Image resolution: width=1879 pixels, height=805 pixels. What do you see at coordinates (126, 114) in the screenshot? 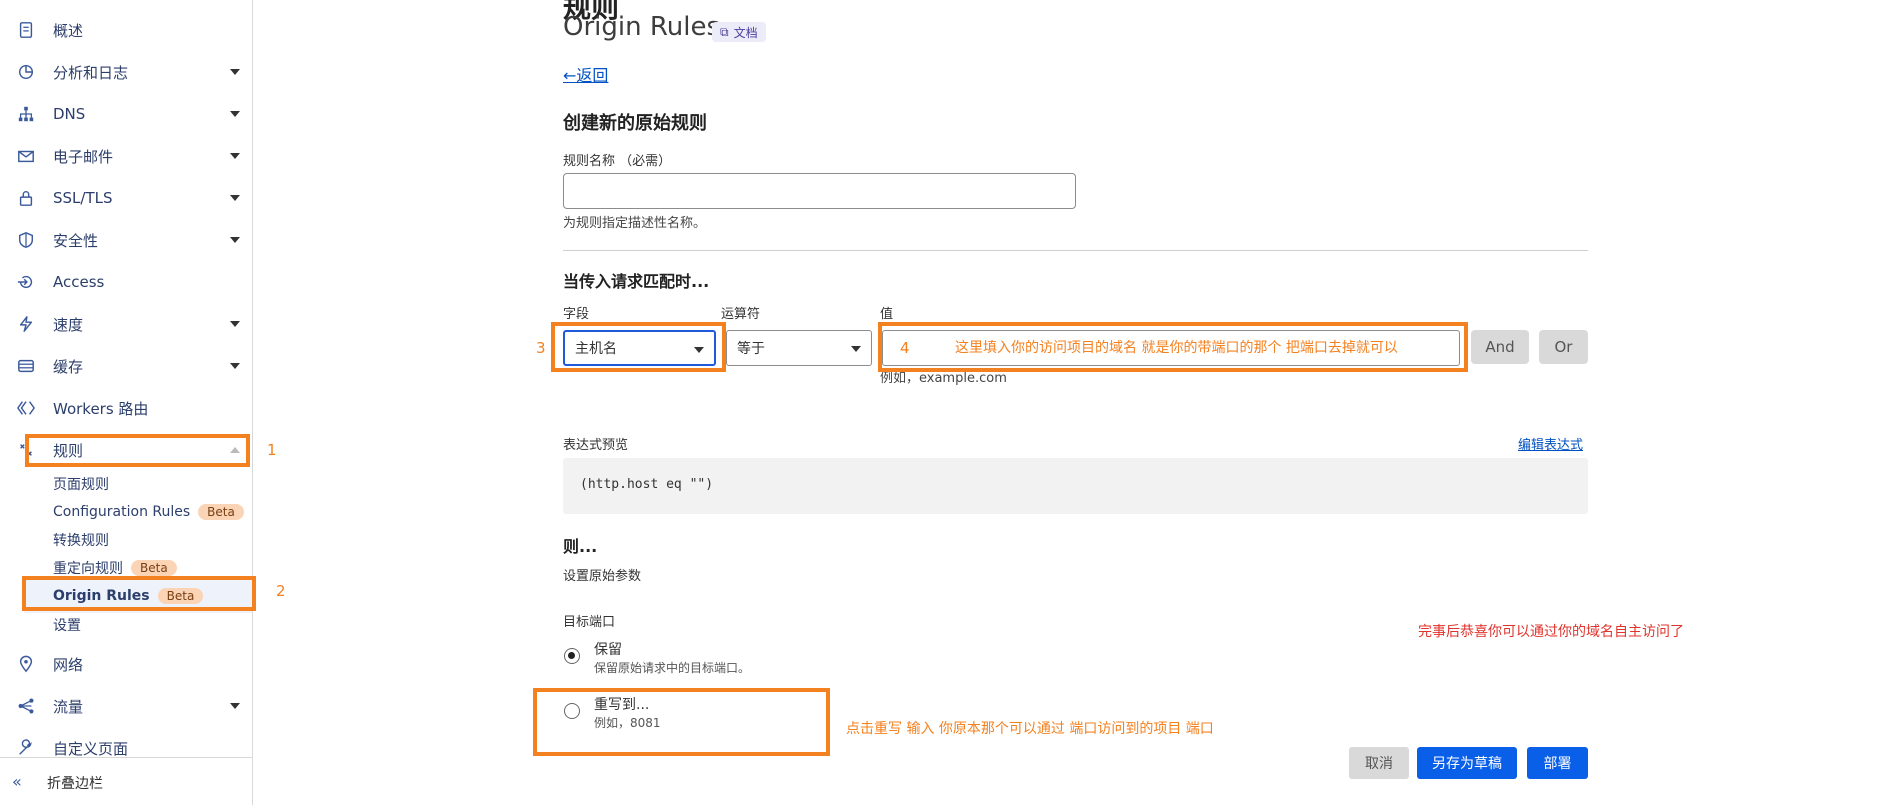
I see `sidebar-item-dns: DNS` at bounding box center [126, 114].